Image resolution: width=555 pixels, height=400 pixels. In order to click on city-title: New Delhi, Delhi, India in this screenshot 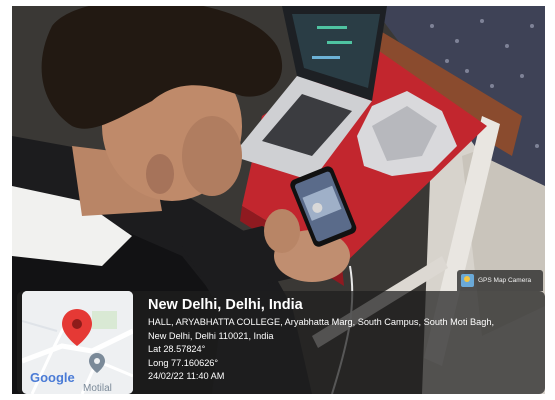, I will do `click(225, 305)`.